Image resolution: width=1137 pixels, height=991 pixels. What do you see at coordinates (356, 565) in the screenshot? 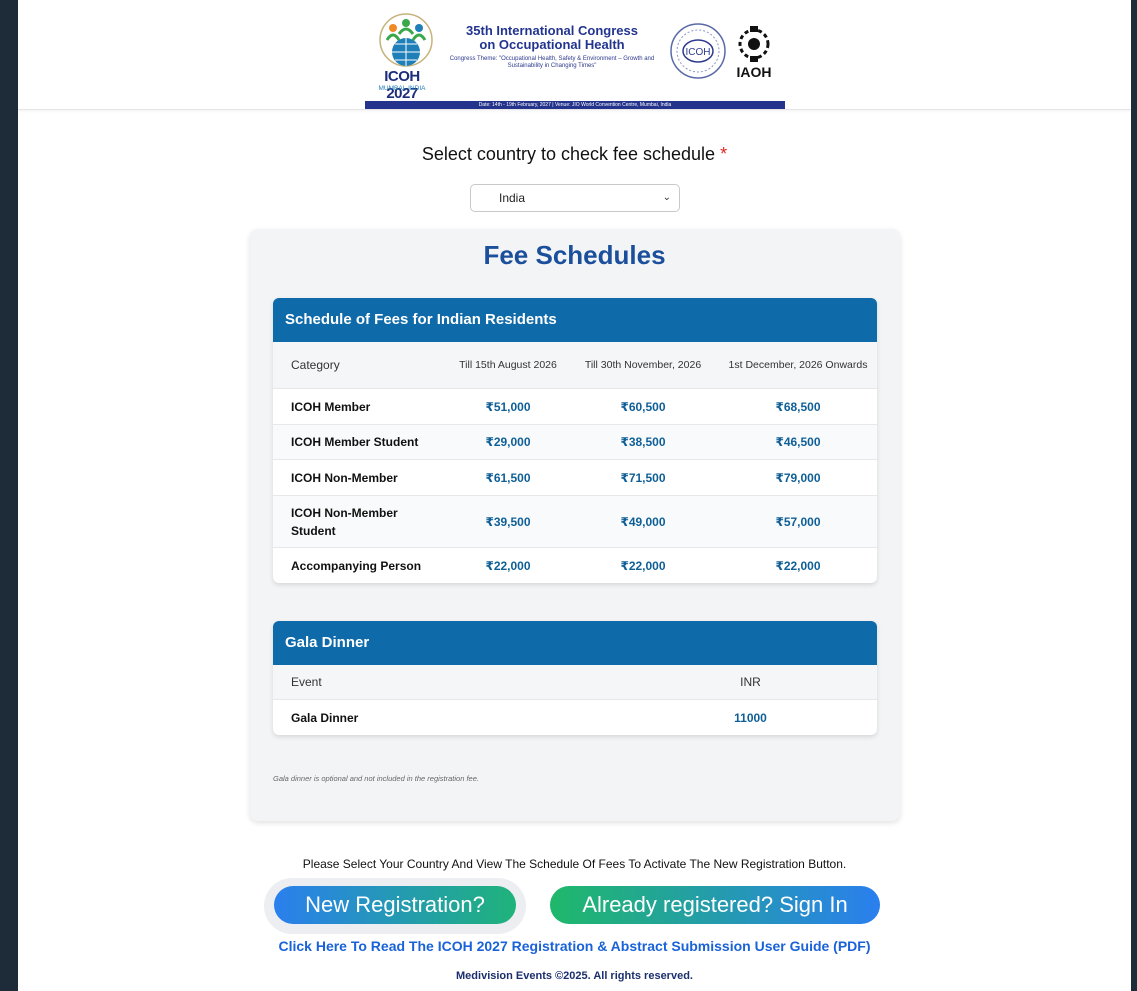
I see `category-cell: Accompanying Person` at bounding box center [356, 565].